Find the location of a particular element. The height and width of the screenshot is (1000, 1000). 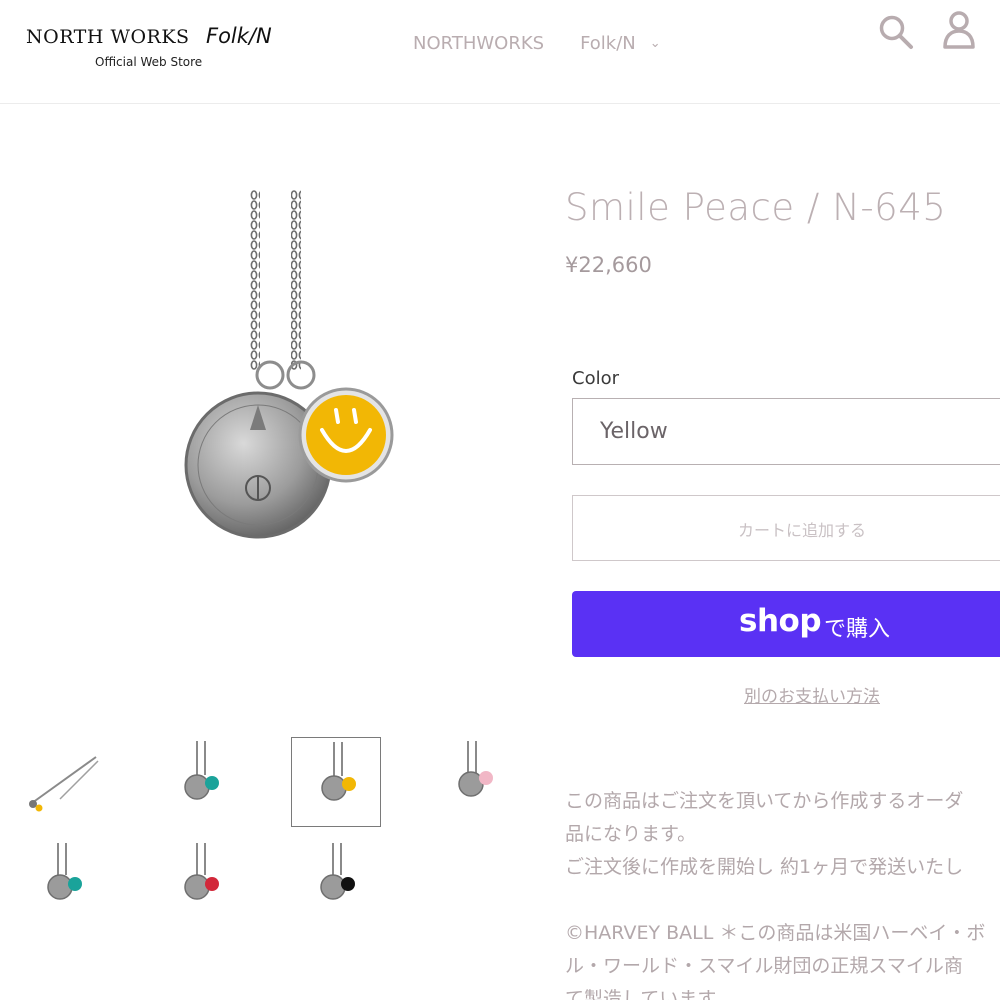

chevron-down-icon: ⌄ is located at coordinates (655, 43).